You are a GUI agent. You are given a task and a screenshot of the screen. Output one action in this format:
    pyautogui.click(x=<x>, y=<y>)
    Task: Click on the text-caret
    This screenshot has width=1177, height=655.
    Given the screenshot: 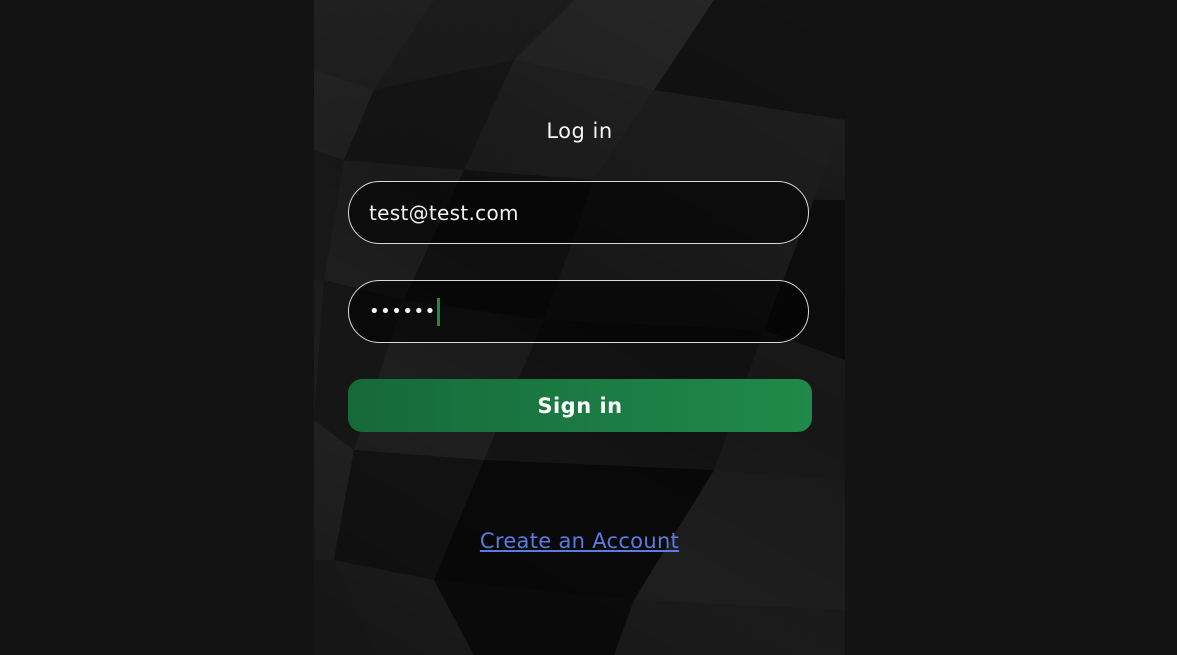 What is the action you would take?
    pyautogui.click(x=438, y=311)
    